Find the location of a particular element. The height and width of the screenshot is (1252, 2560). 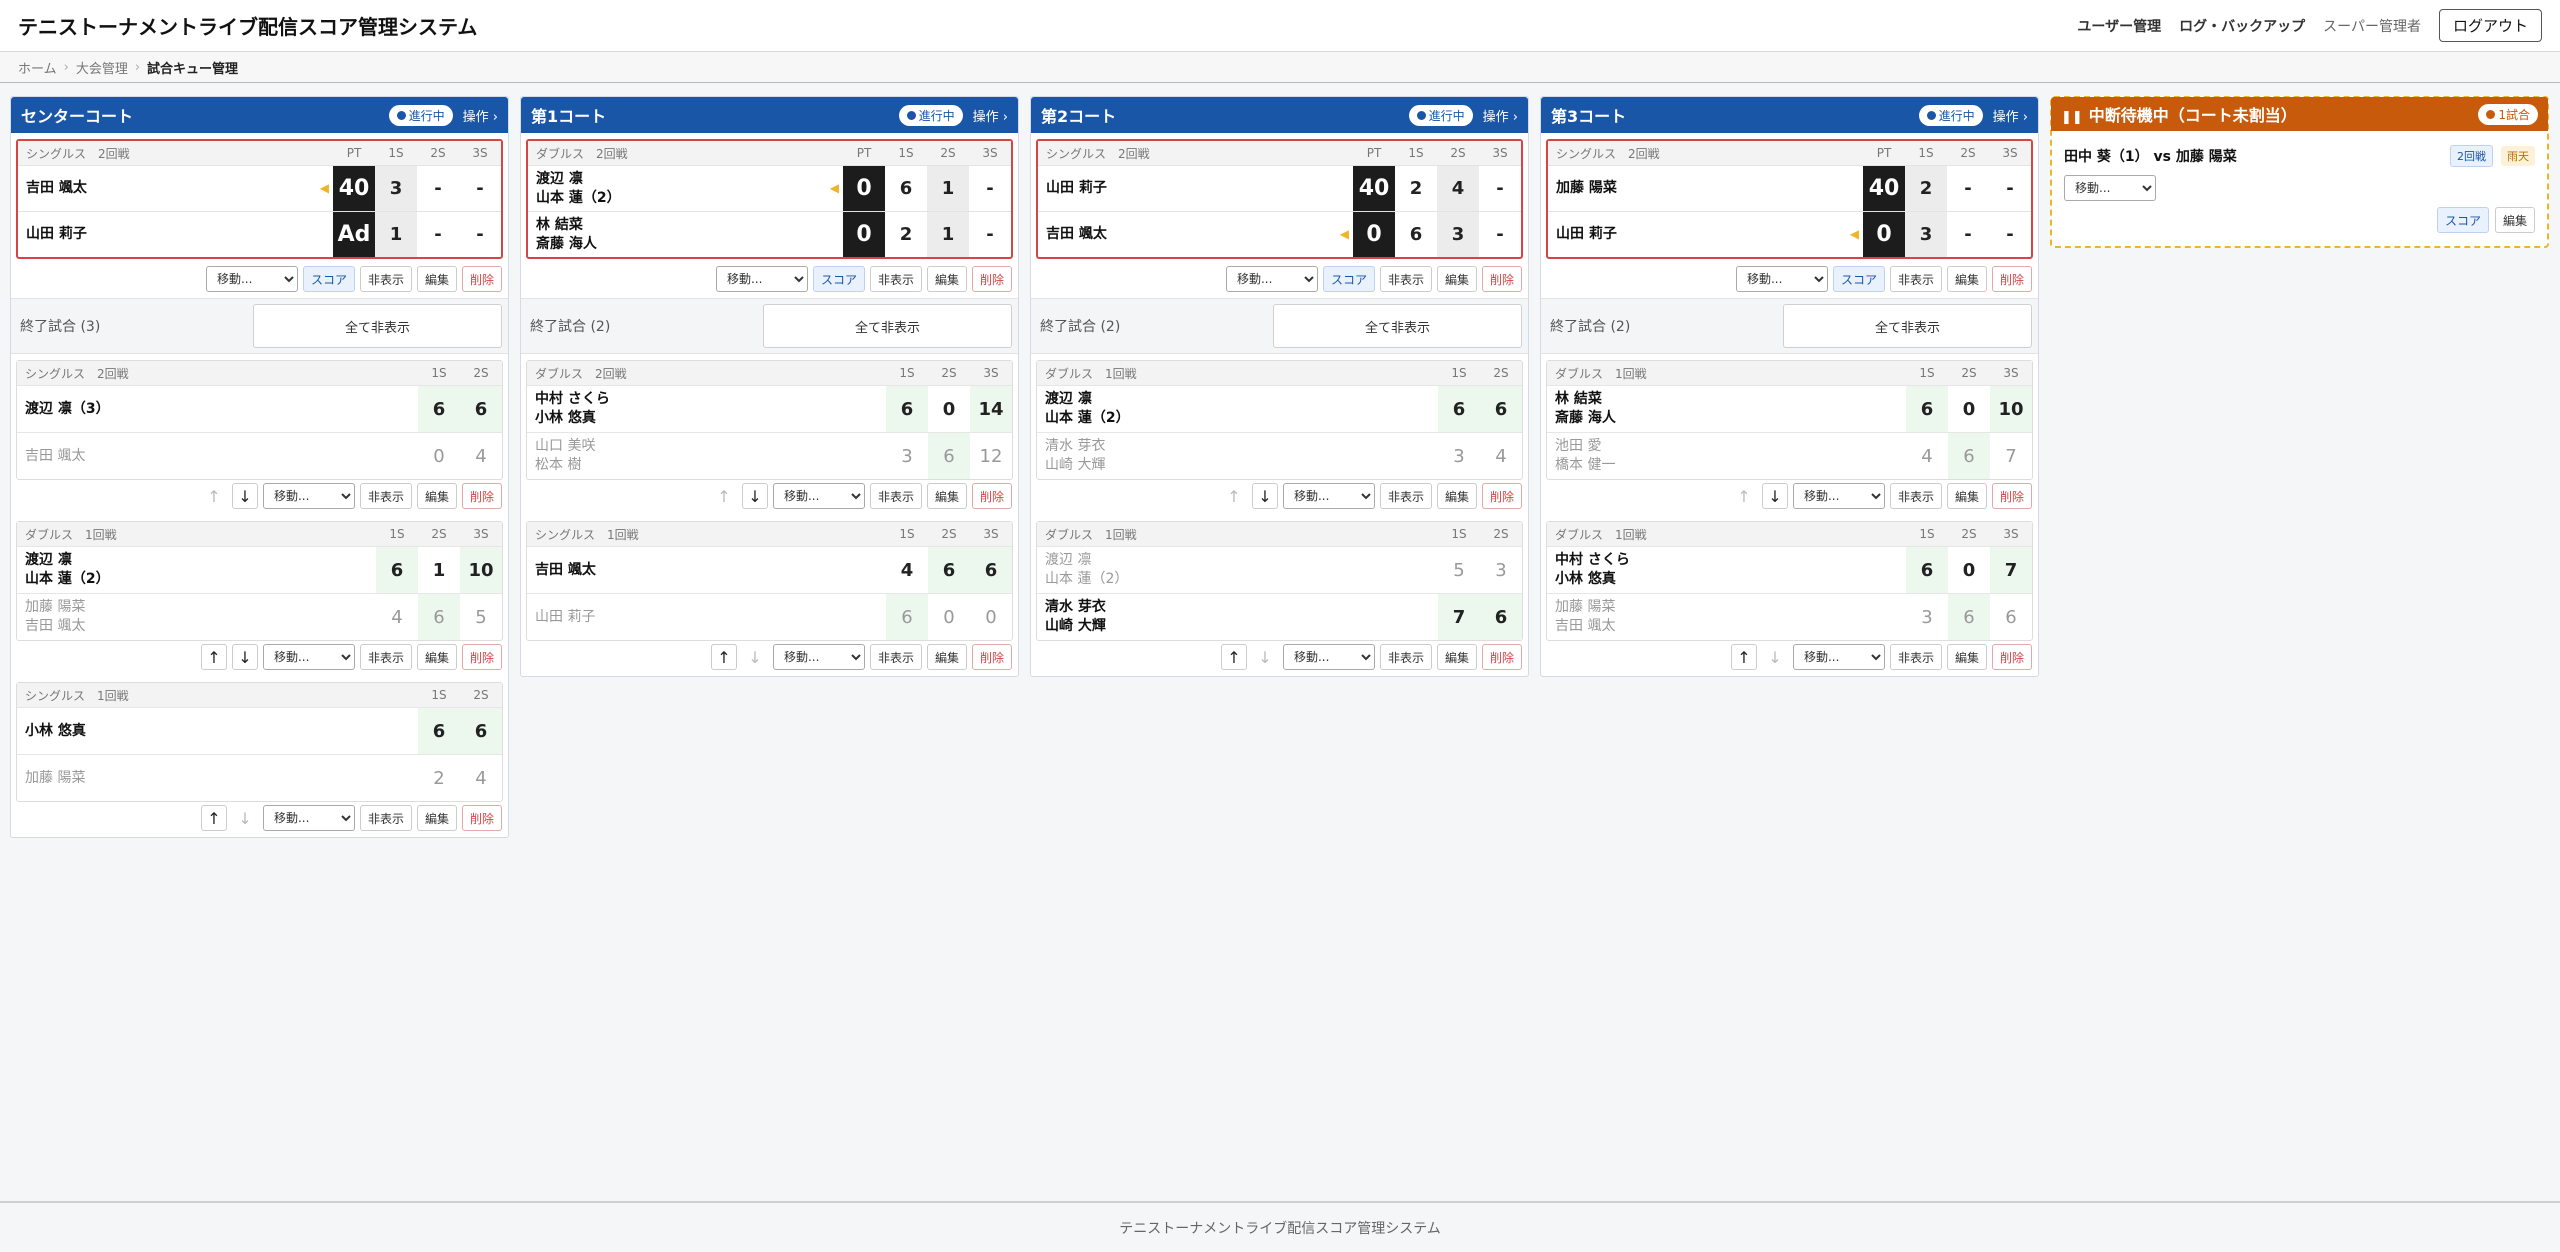

winner-row: 吉田 颯太 4 6 6 is located at coordinates (769, 569).